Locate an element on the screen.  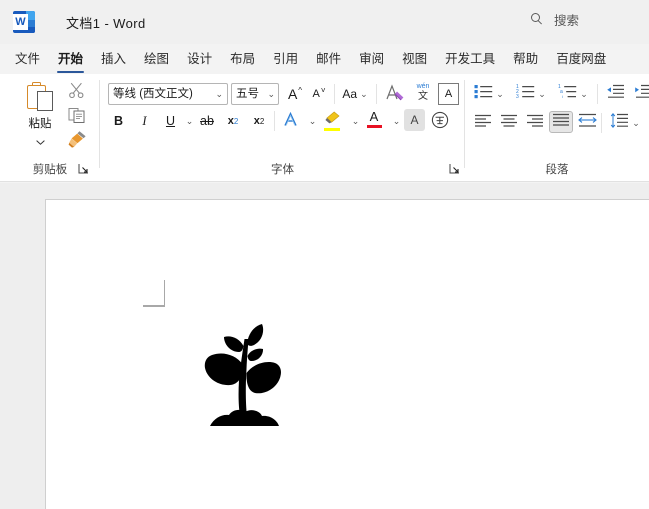
multilevel-list-icon: 1 a i is located at coordinates (567, 94).